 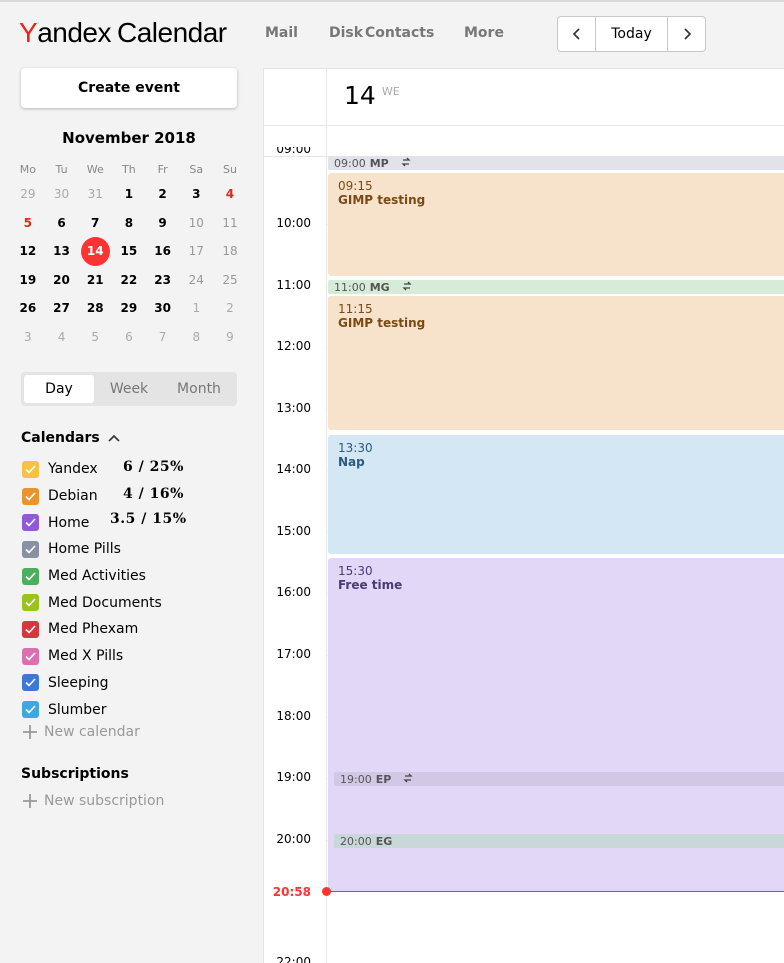 What do you see at coordinates (129, 138) in the screenshot?
I see `mini-calendar-title: November 2018` at bounding box center [129, 138].